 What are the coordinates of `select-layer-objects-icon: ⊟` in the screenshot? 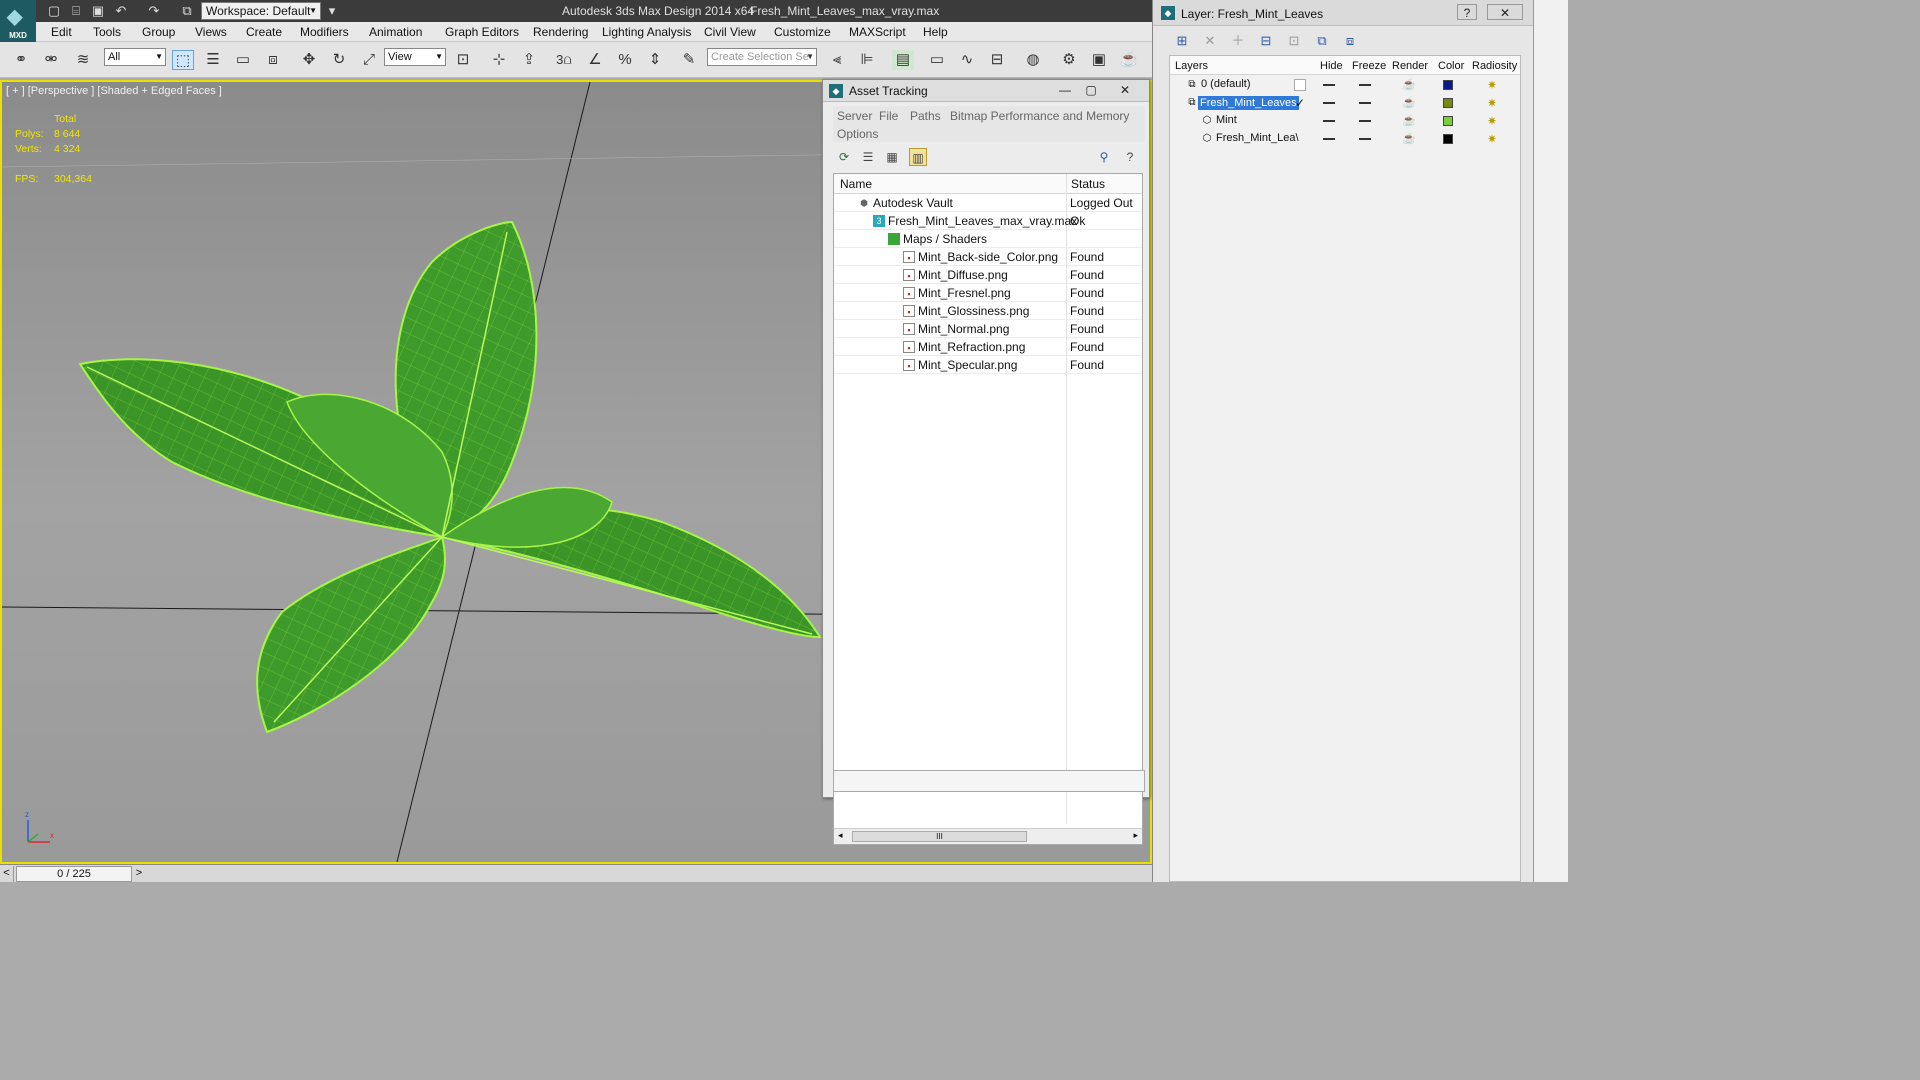 It's located at (1266, 41).